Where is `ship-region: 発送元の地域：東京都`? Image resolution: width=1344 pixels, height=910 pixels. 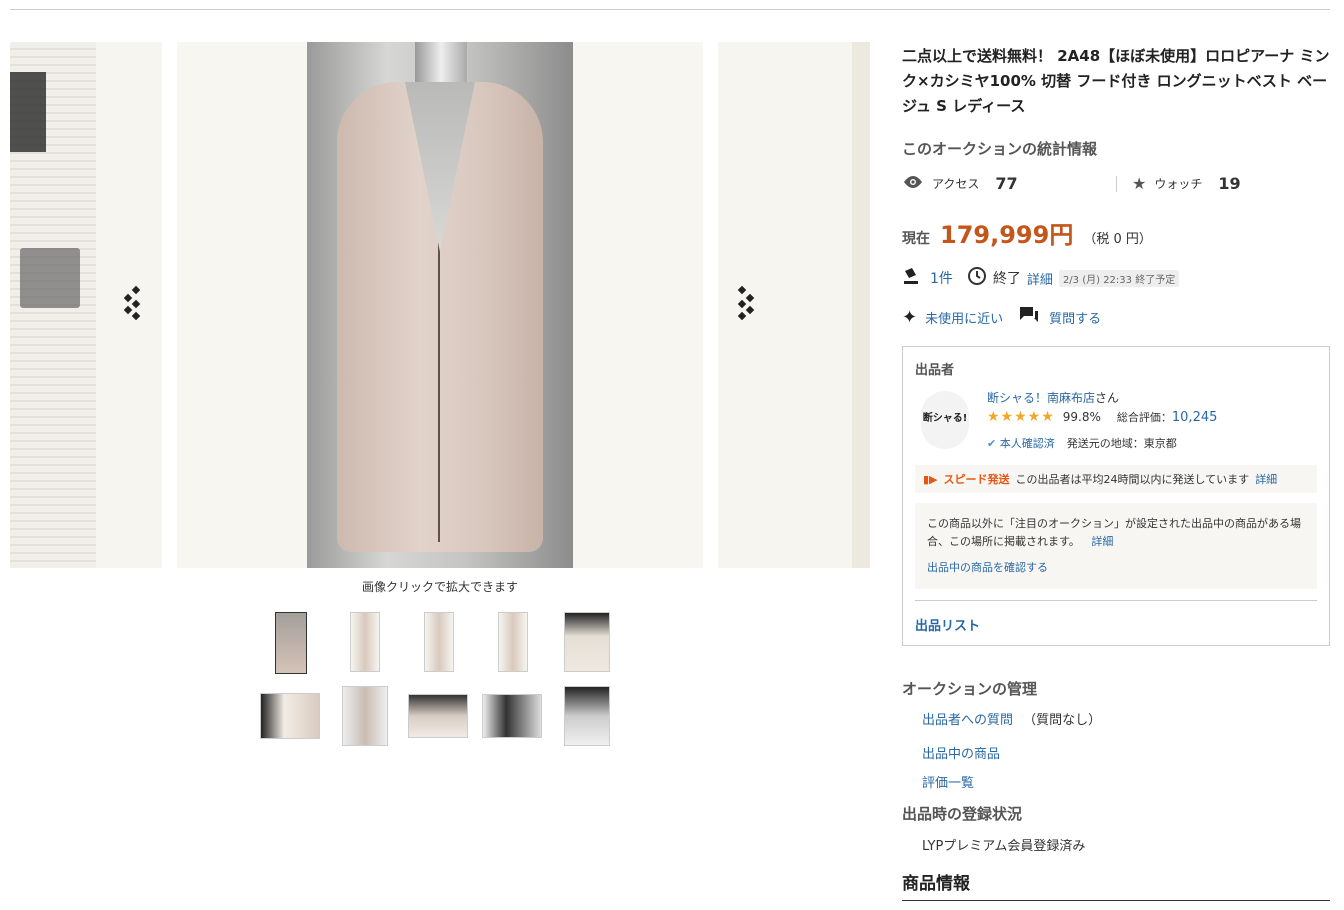 ship-region: 発送元の地域：東京都 is located at coordinates (1121, 443).